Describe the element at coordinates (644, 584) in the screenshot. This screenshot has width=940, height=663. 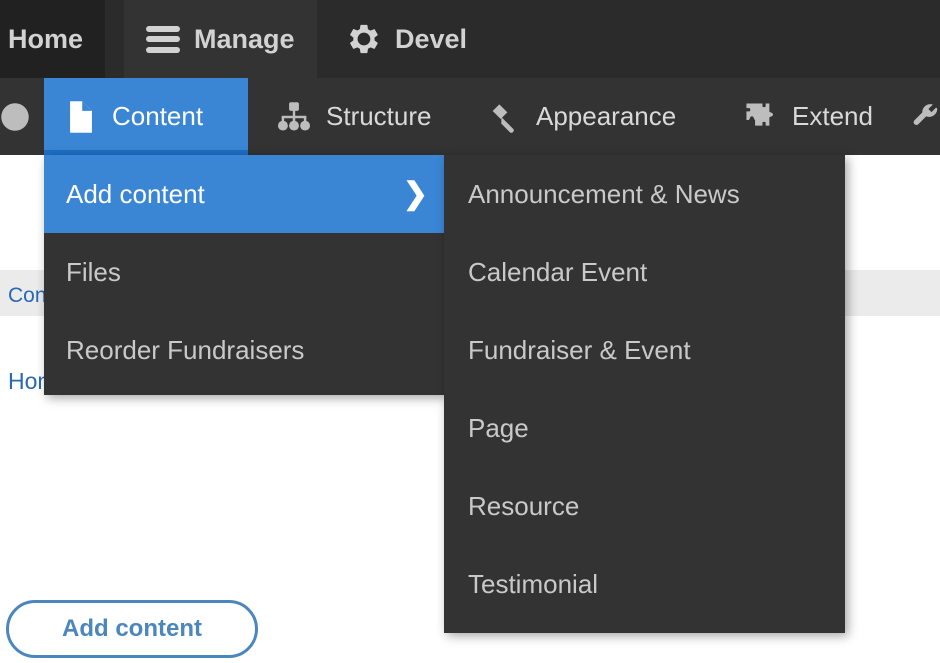
I see `submenu-item-testimonial: Testimonial` at that location.